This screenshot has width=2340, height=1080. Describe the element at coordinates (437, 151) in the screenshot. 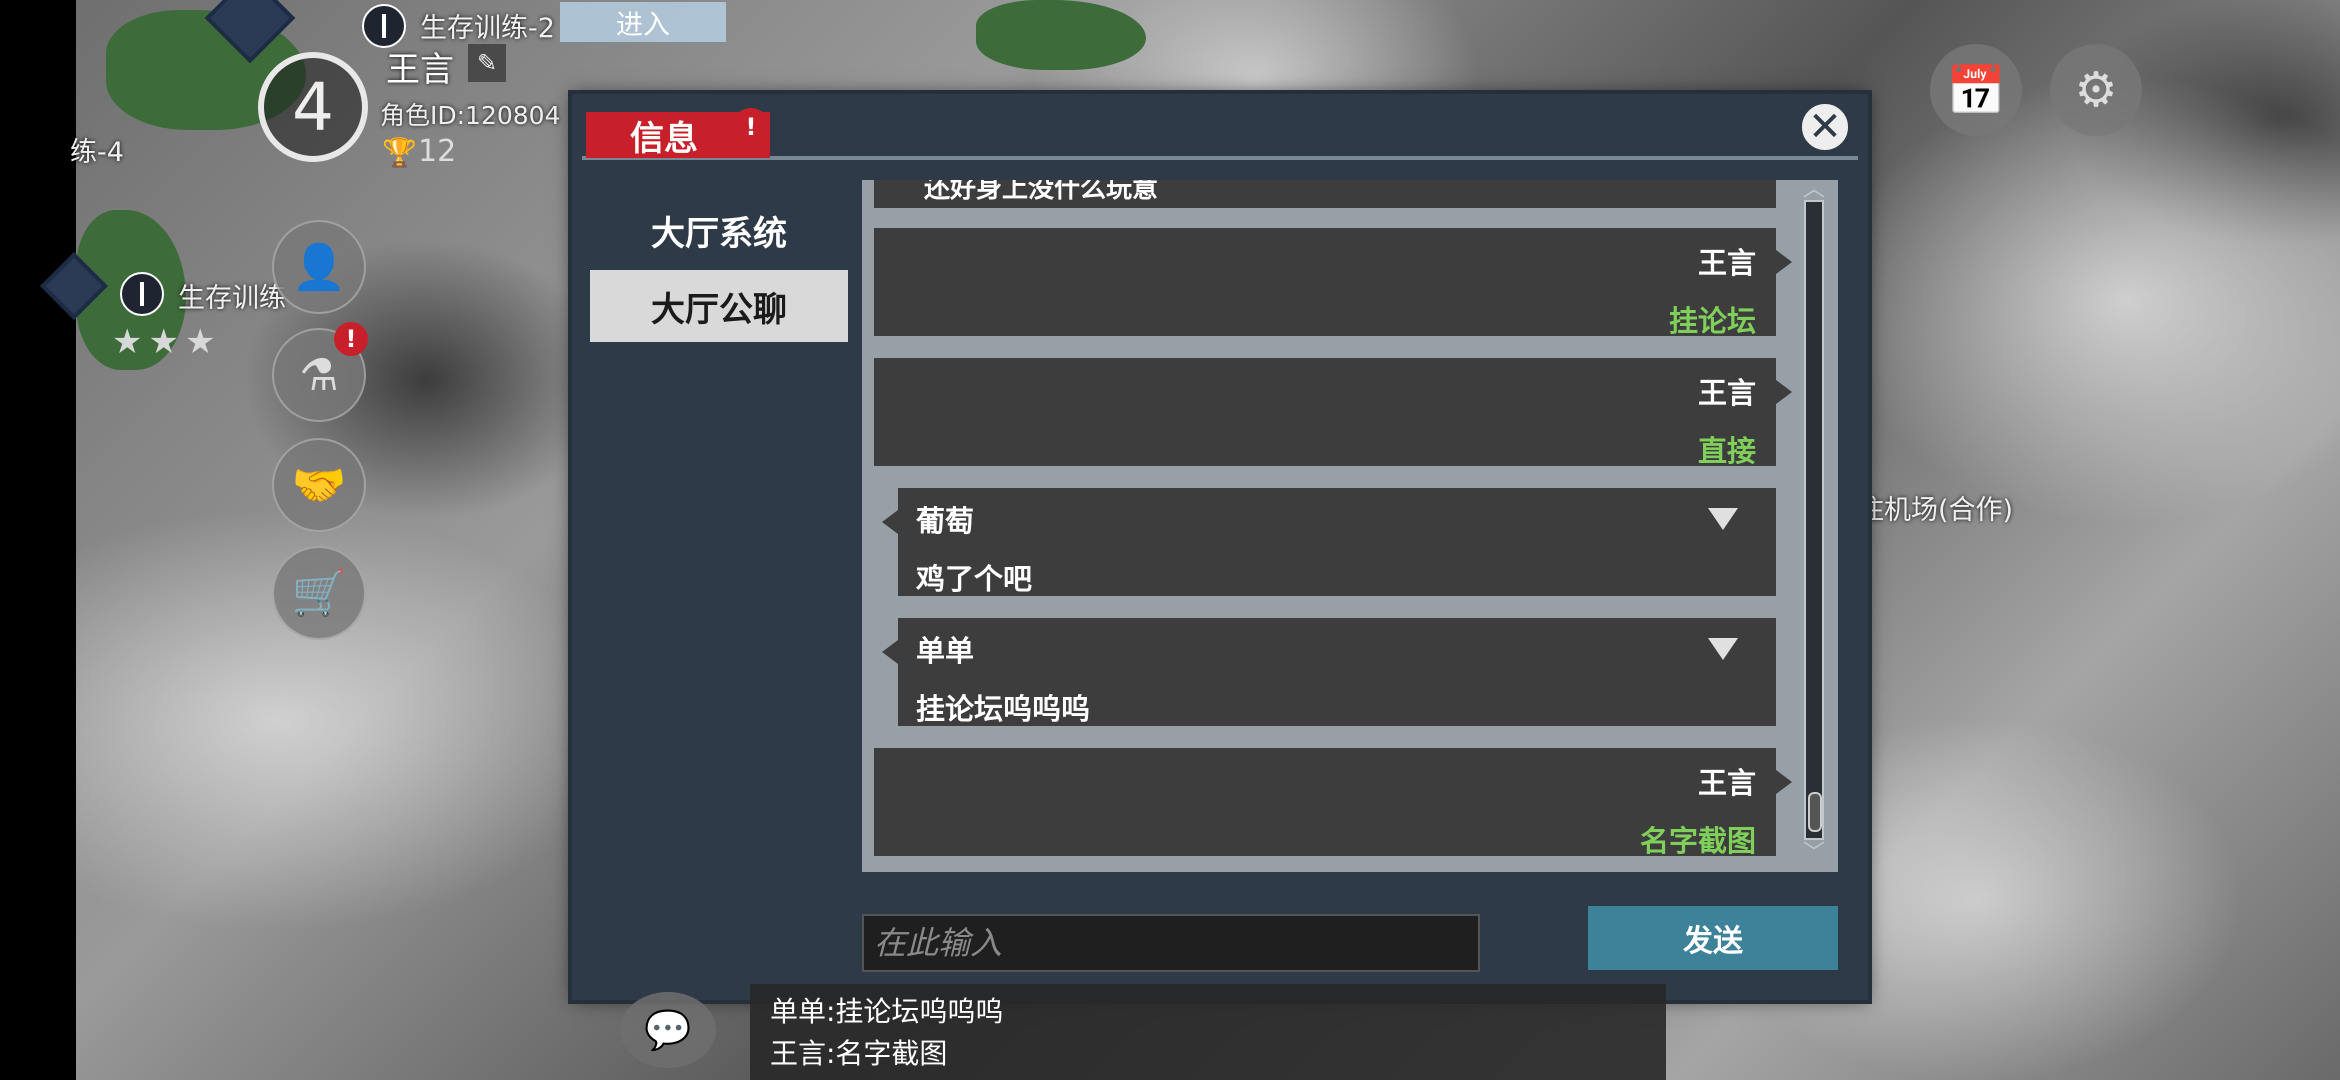

I see `trophy-count: 12` at that location.